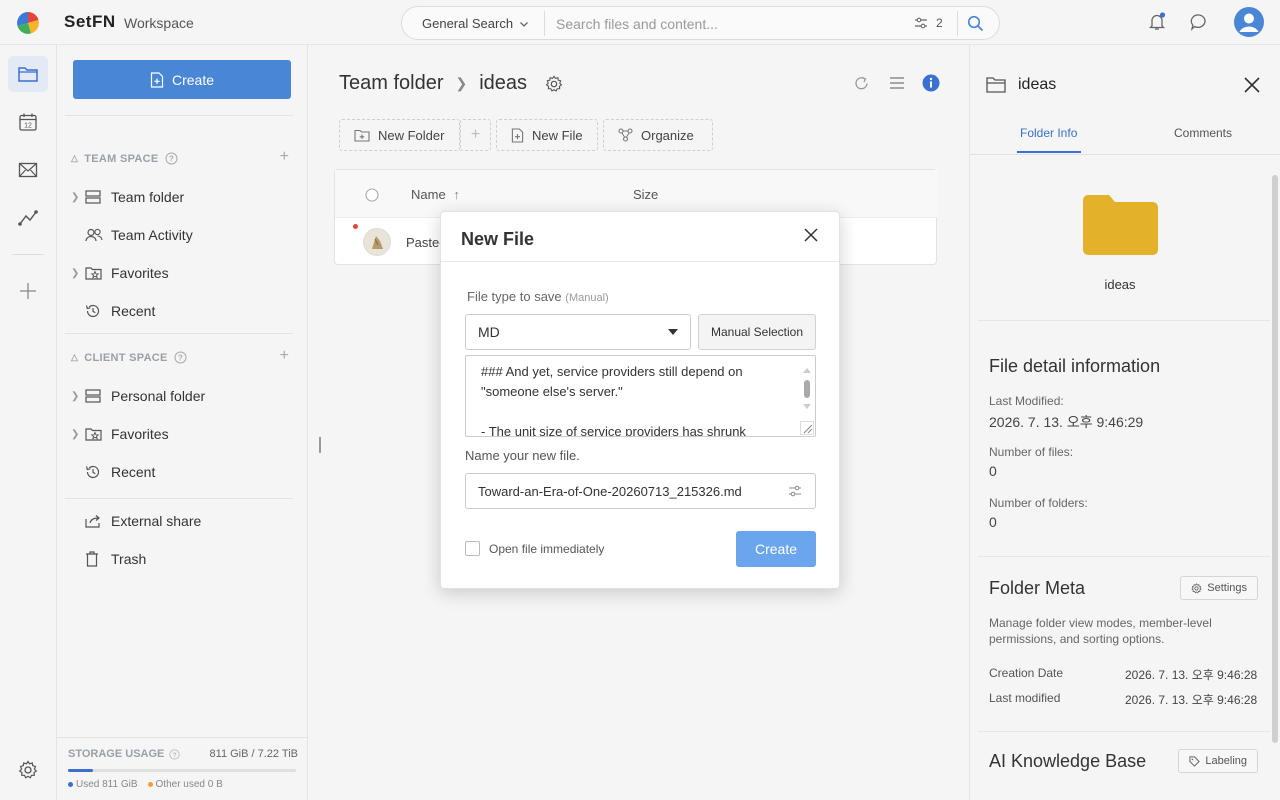 The height and width of the screenshot is (800, 1280). I want to click on dialog-close-button, so click(811, 235).